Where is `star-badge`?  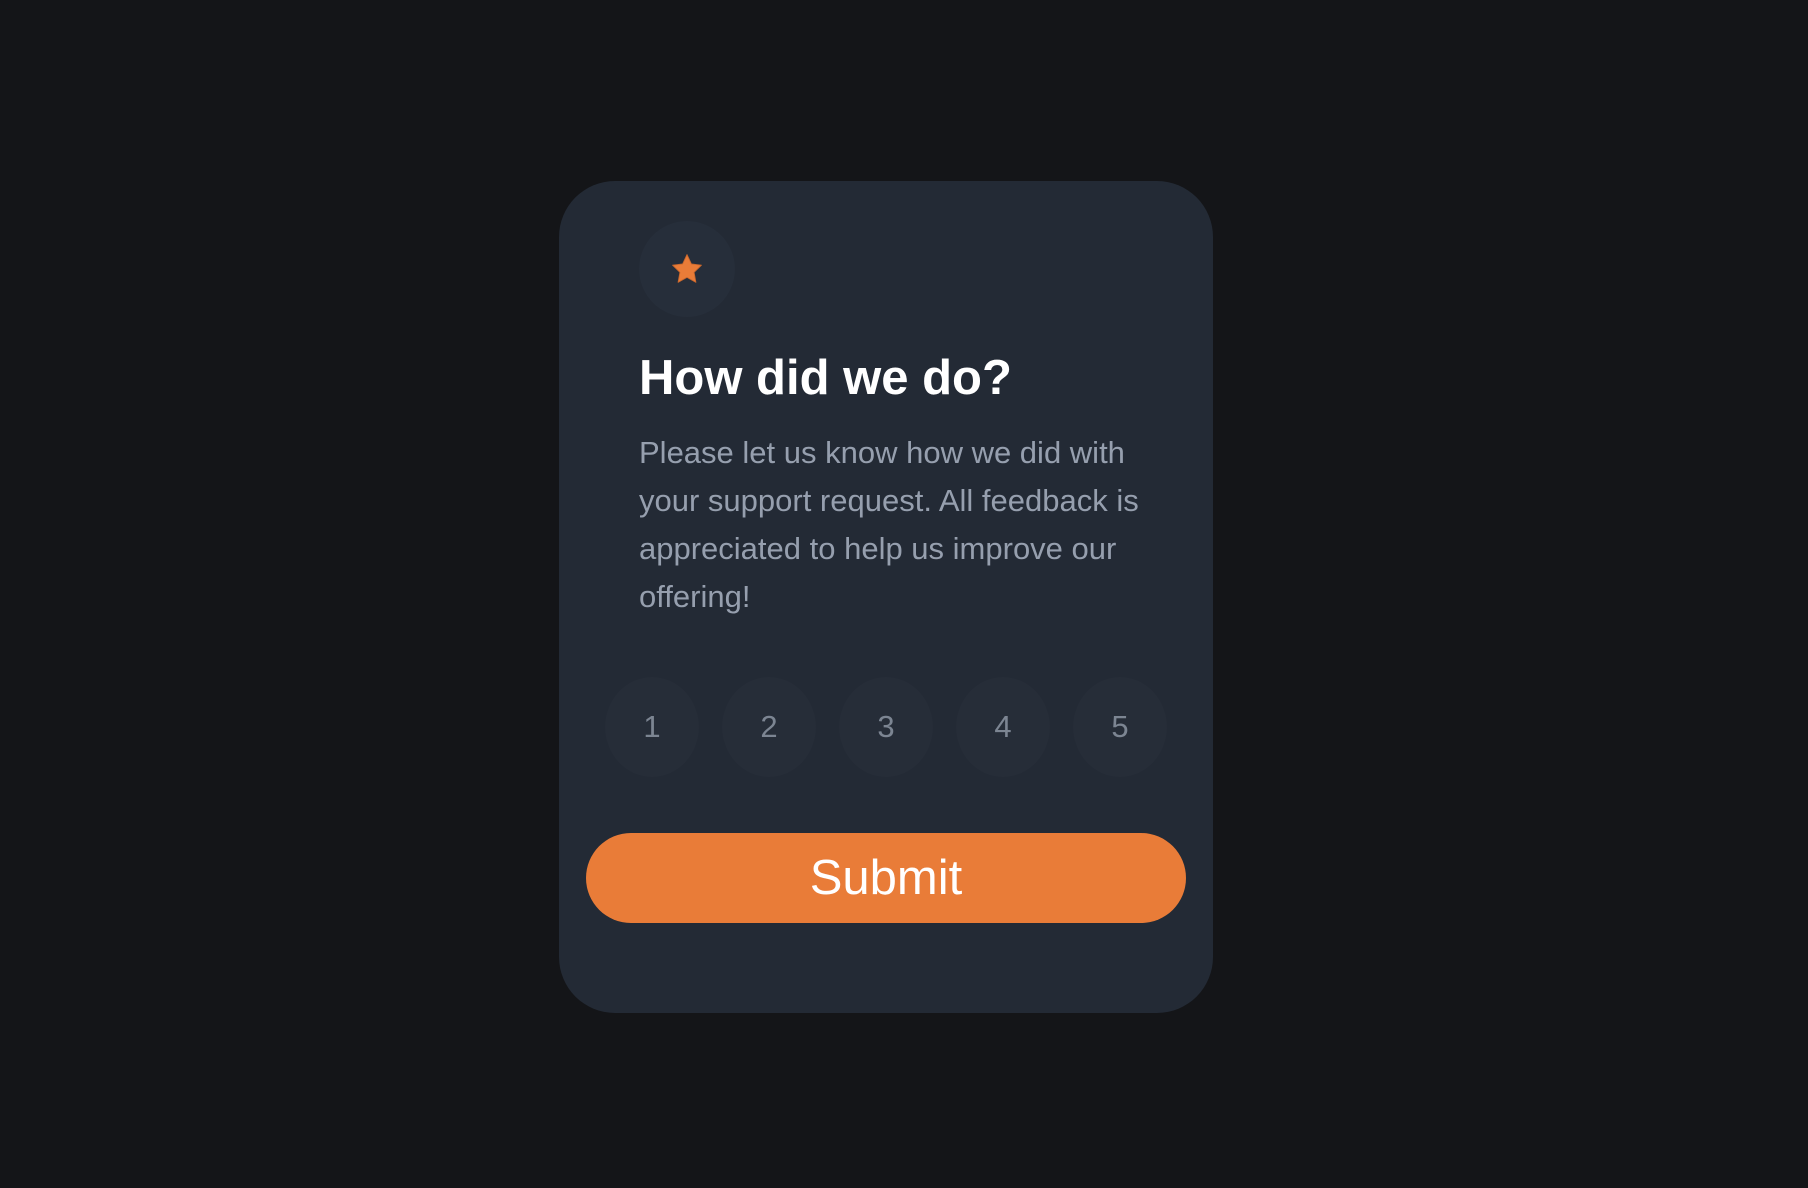
star-badge is located at coordinates (687, 269).